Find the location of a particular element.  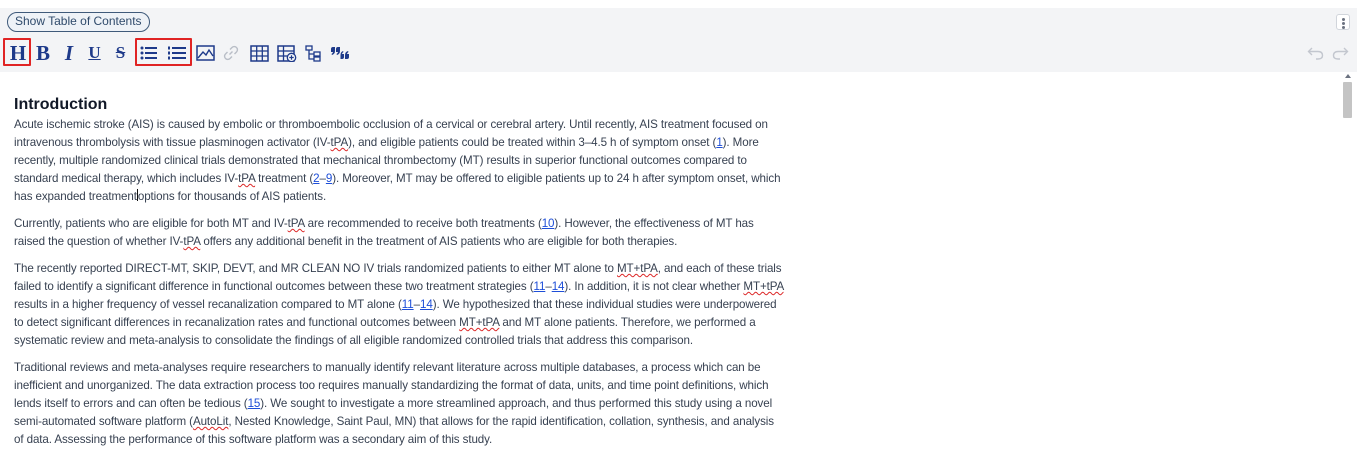

image-icon is located at coordinates (205, 53).